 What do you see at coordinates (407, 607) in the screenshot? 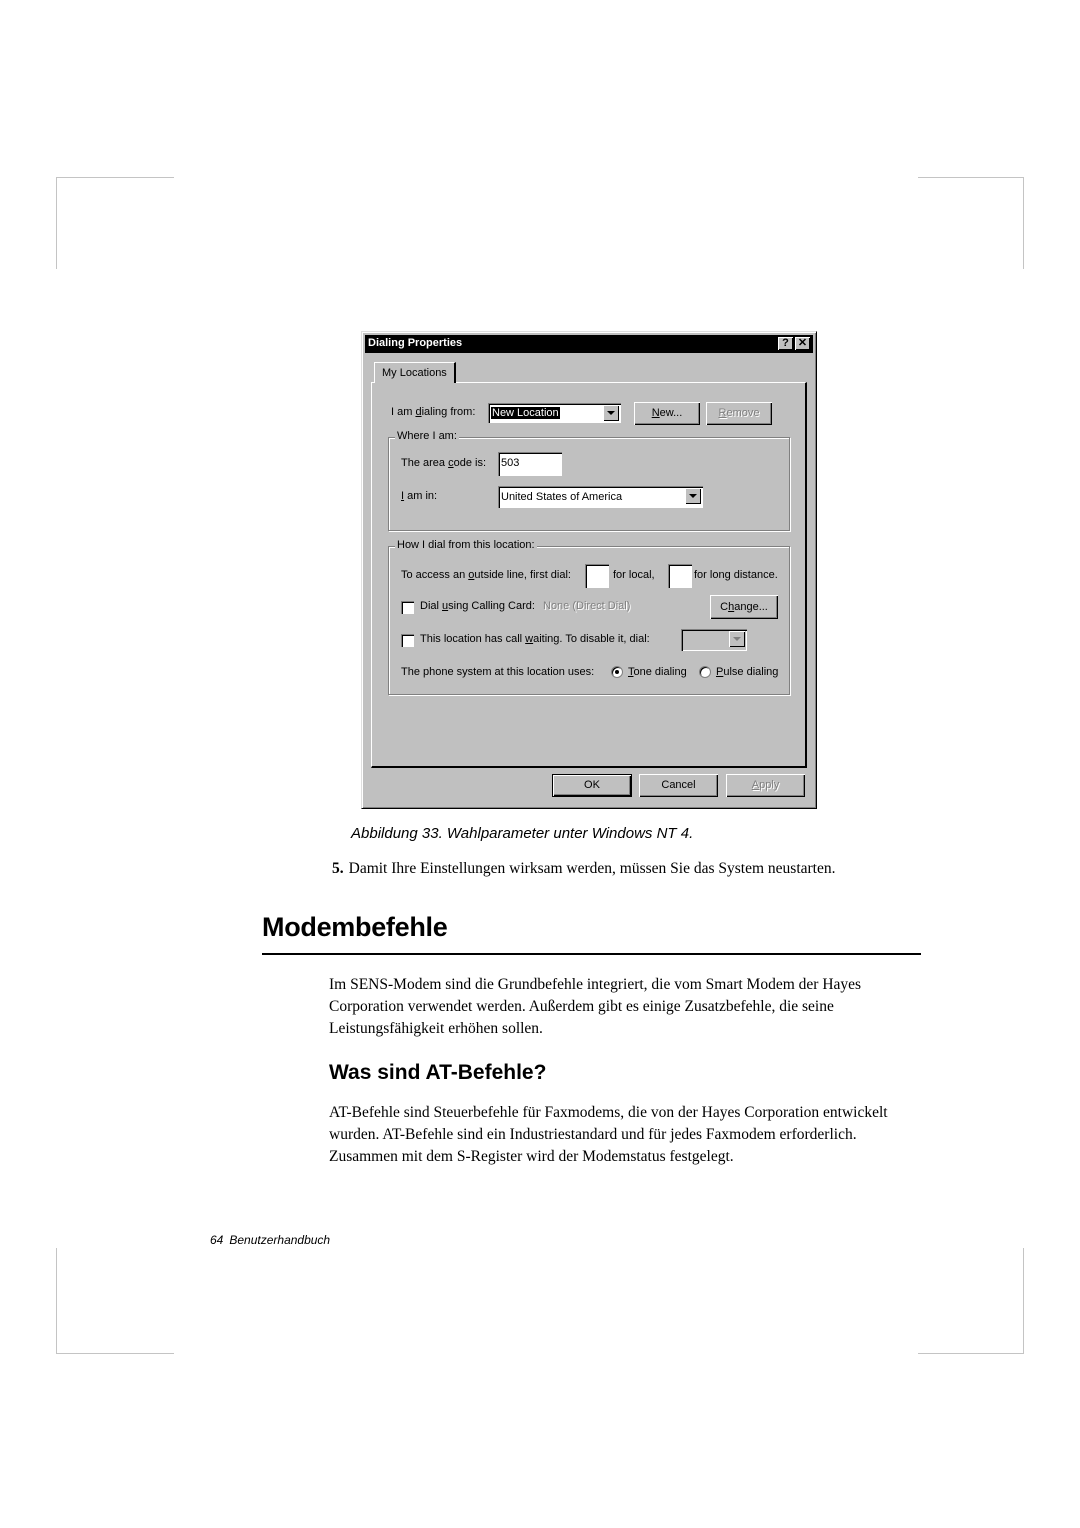
I see `calling-card-checkbox` at bounding box center [407, 607].